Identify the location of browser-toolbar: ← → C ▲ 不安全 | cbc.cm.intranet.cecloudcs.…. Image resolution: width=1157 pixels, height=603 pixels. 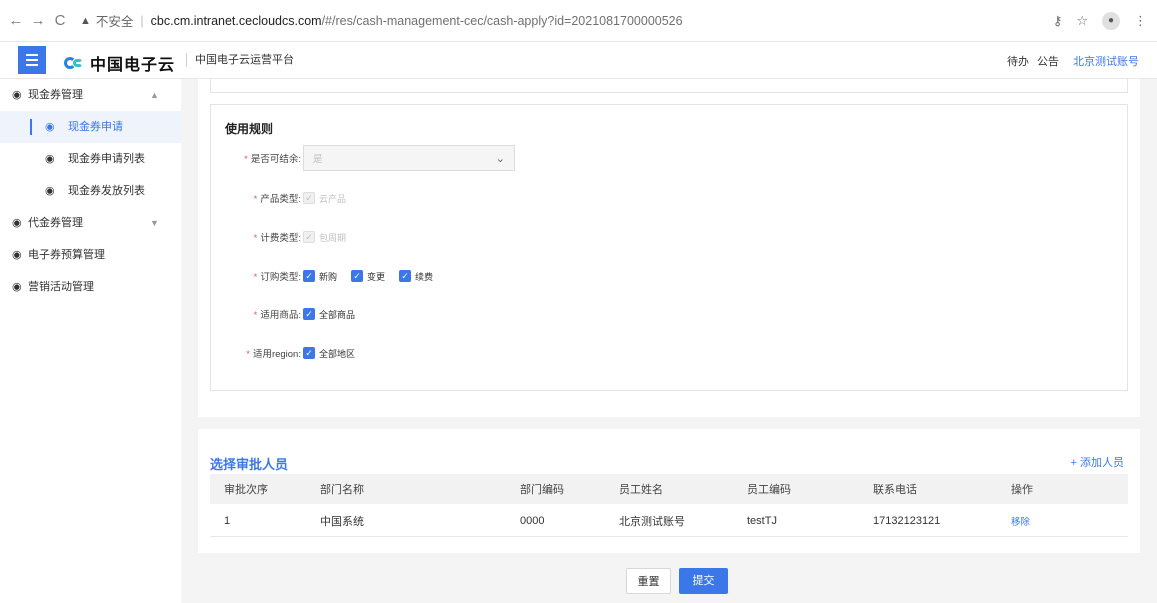
(578, 21).